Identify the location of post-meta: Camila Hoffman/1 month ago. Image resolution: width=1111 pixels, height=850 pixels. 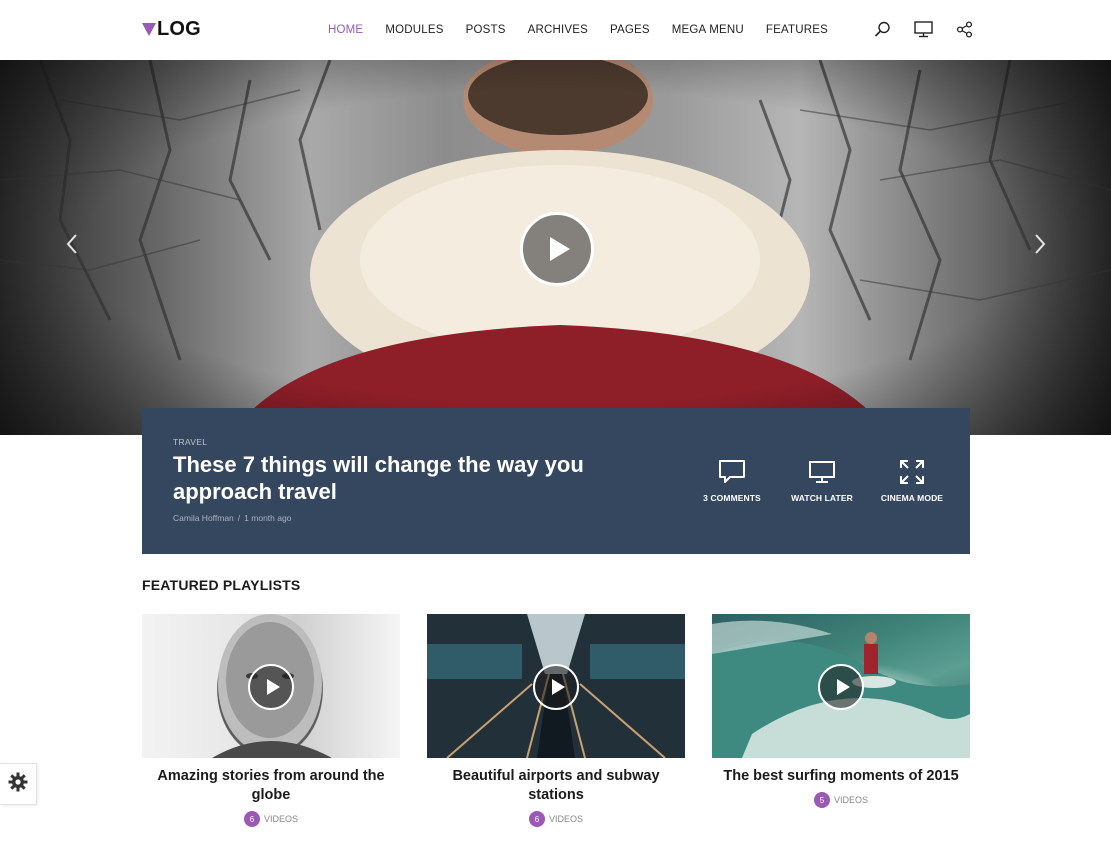
(232, 518).